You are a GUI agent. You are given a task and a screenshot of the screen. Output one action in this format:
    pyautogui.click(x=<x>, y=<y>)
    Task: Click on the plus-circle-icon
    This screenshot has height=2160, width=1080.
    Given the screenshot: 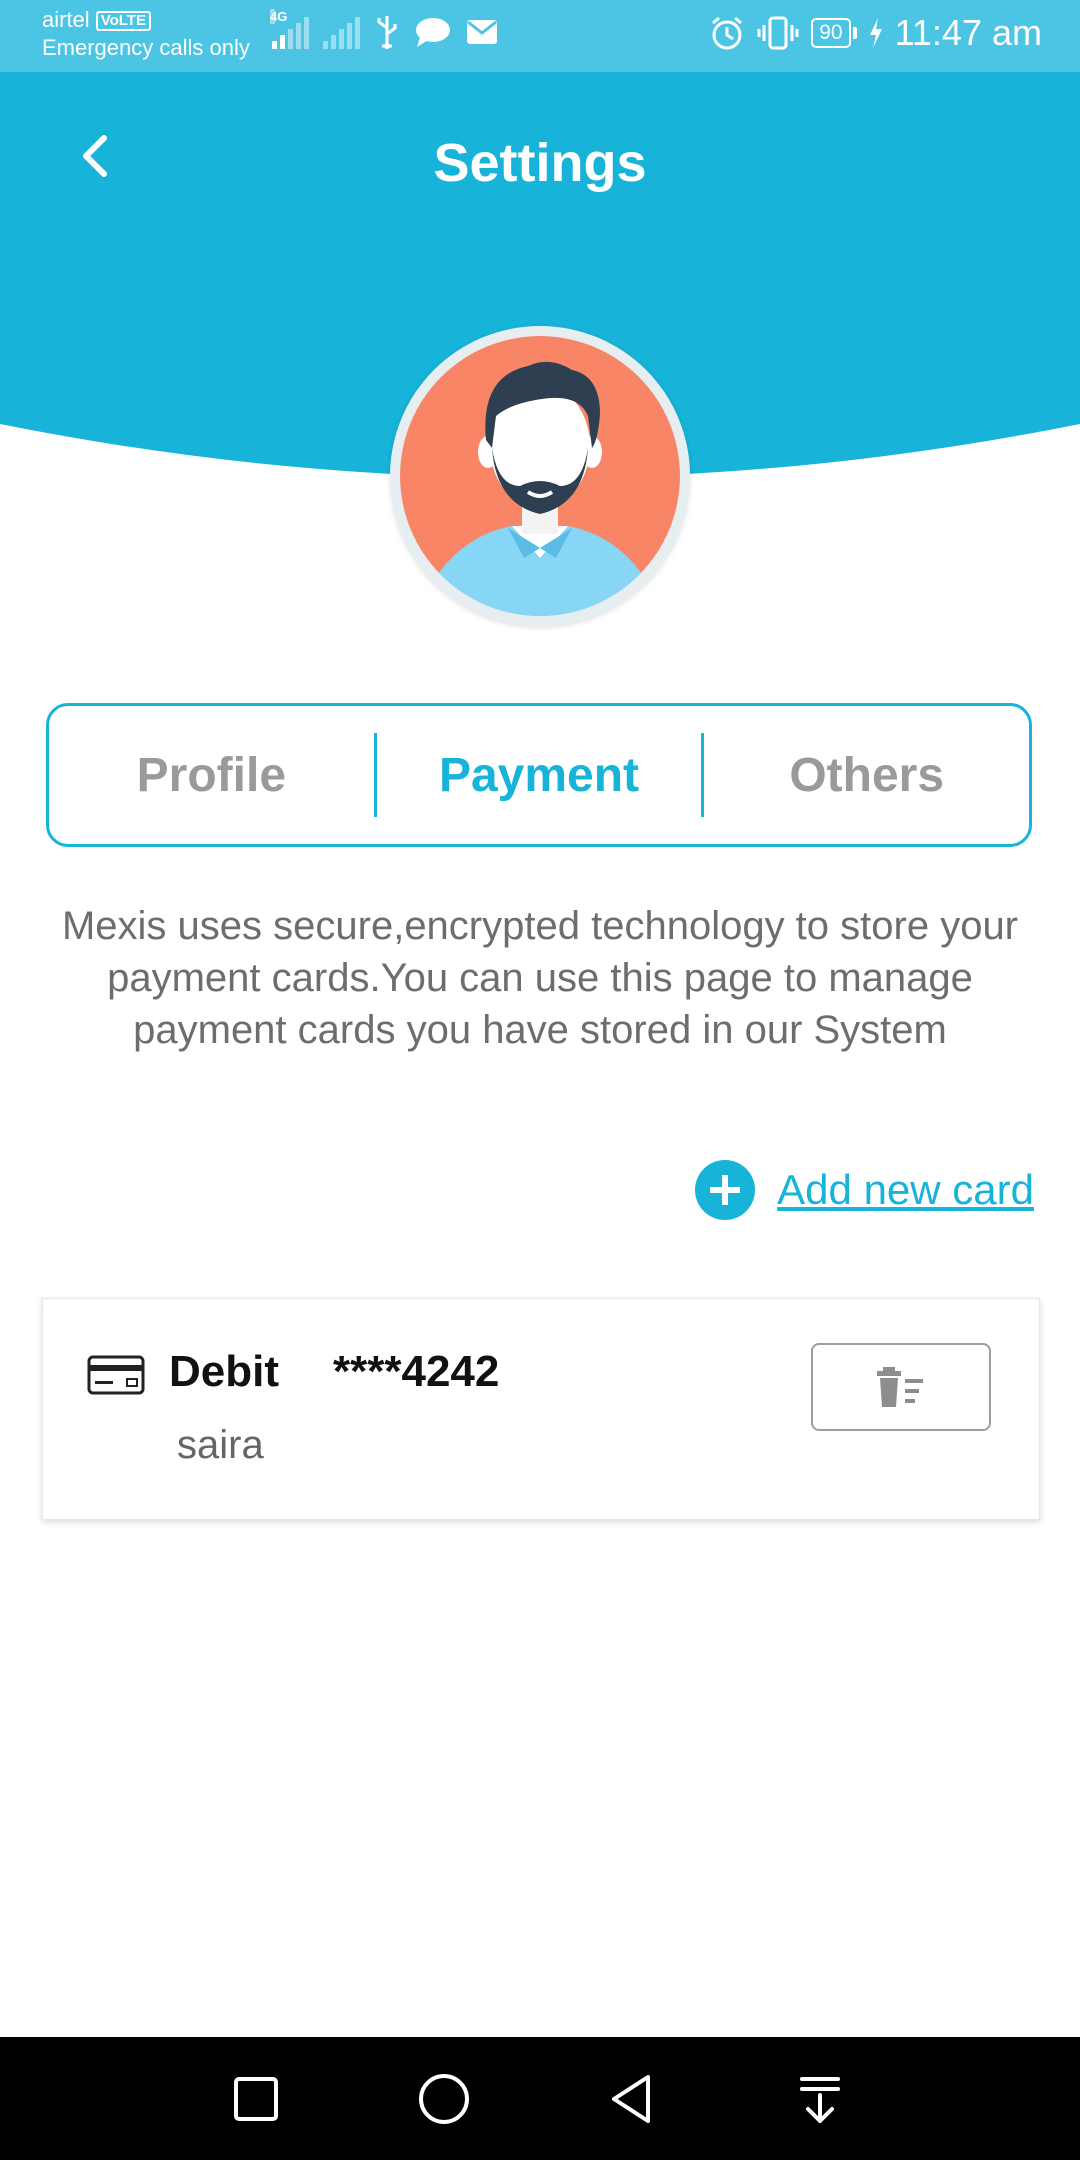 What is the action you would take?
    pyautogui.click(x=725, y=1190)
    